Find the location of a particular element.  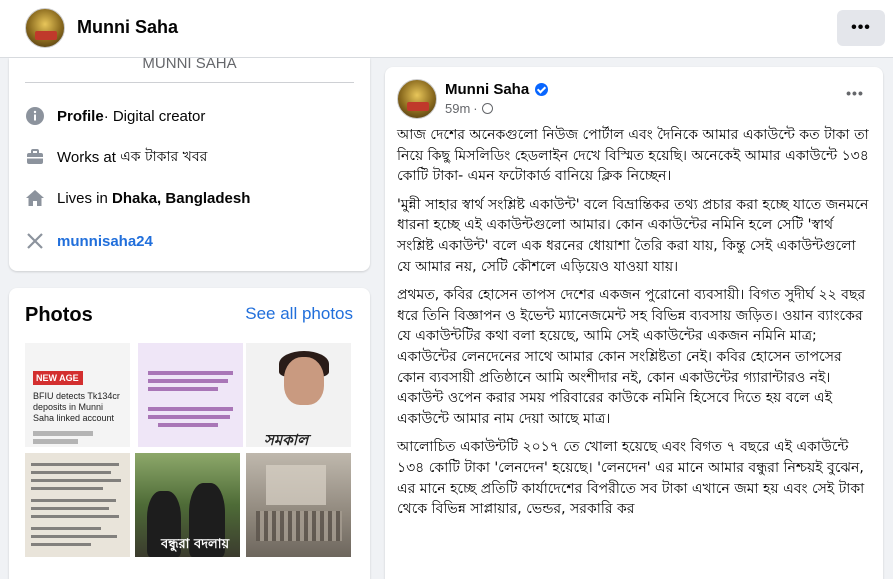

public-globe-icon is located at coordinates (487, 108).